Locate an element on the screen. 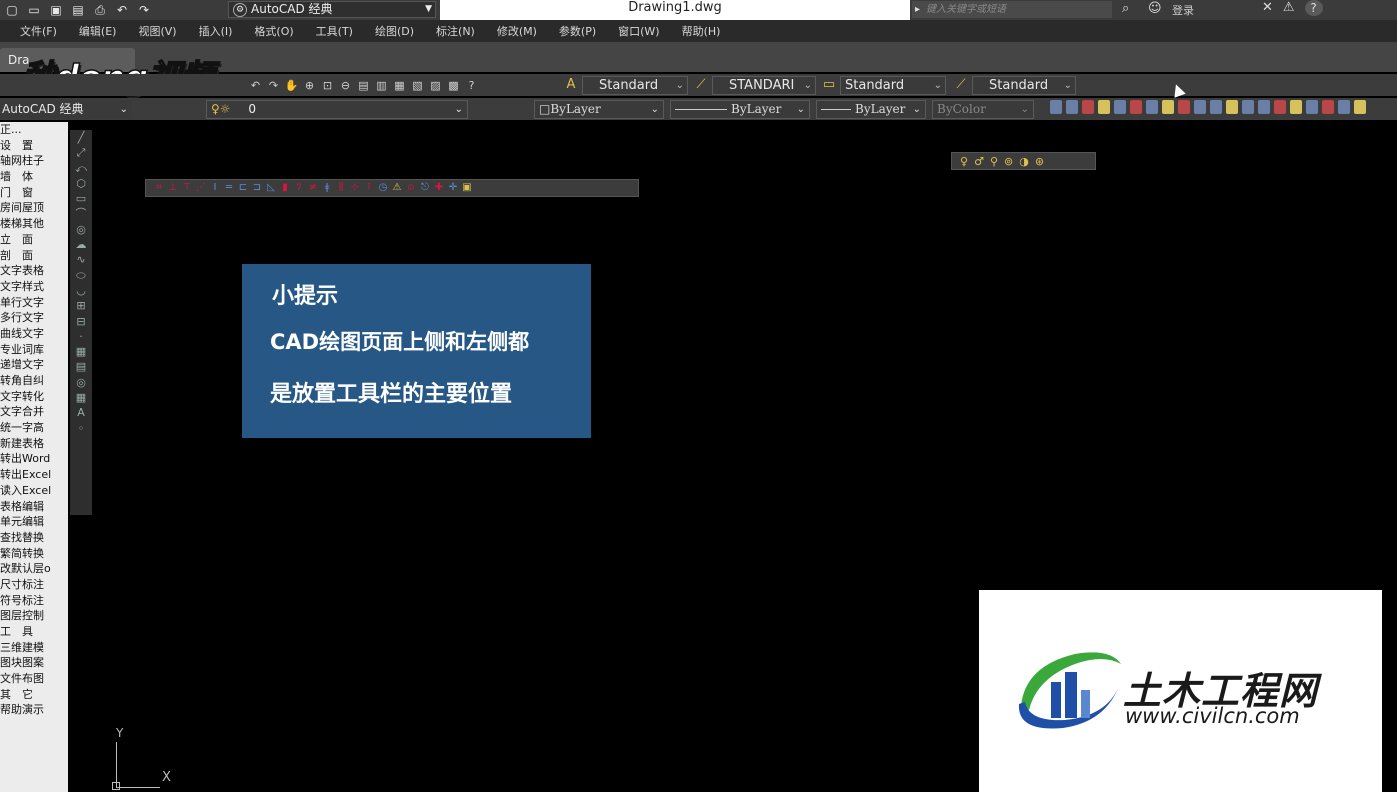  polygon-icon: ⬡ is located at coordinates (81, 183).